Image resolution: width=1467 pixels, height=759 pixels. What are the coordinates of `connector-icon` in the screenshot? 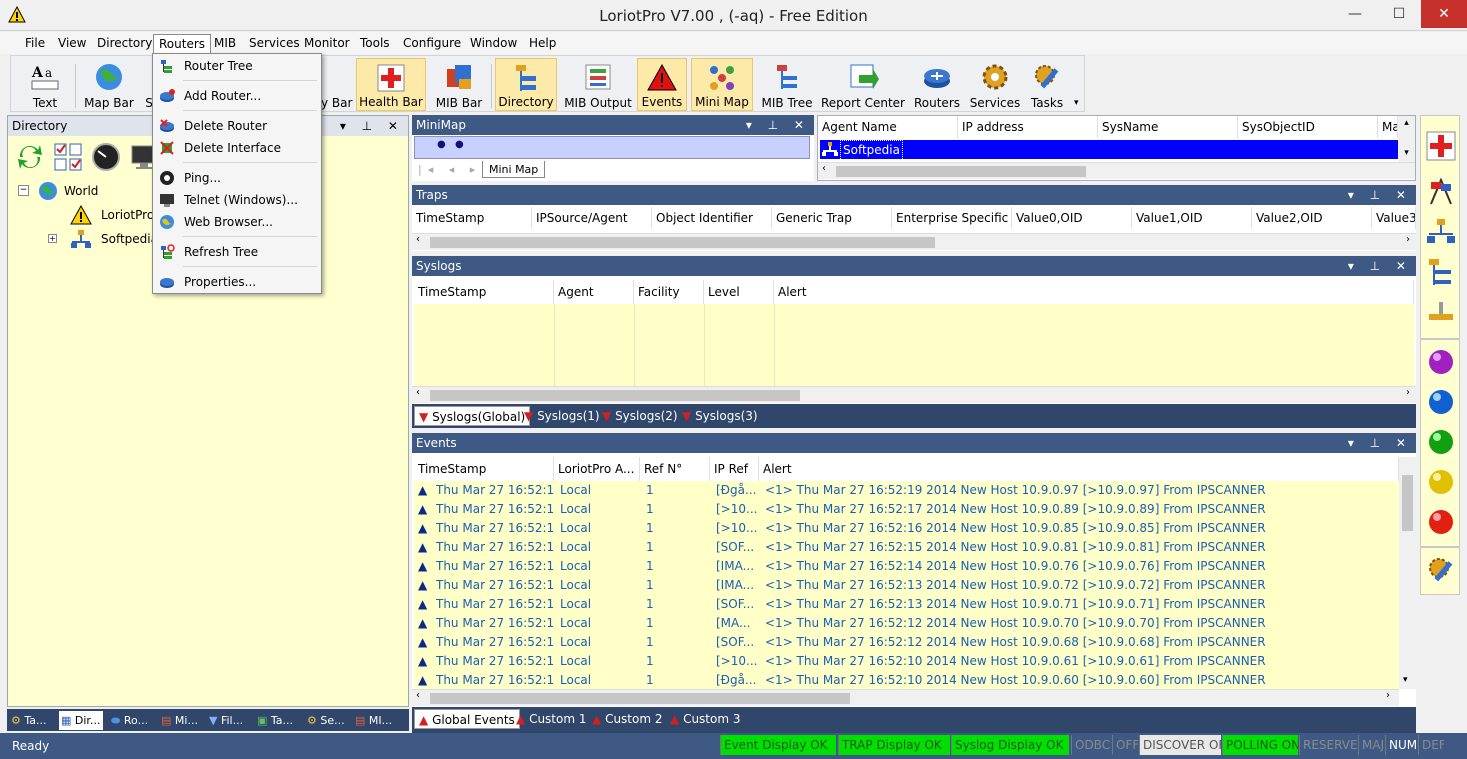 It's located at (1441, 312).